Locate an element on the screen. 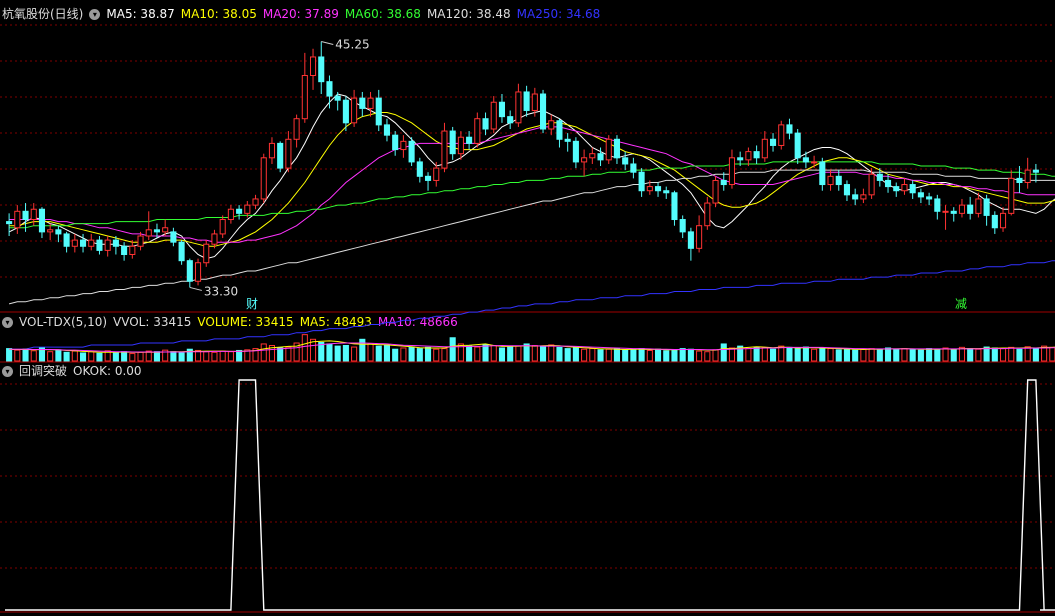 This screenshot has width=1055, height=616. low-pointer is located at coordinates (195, 288).